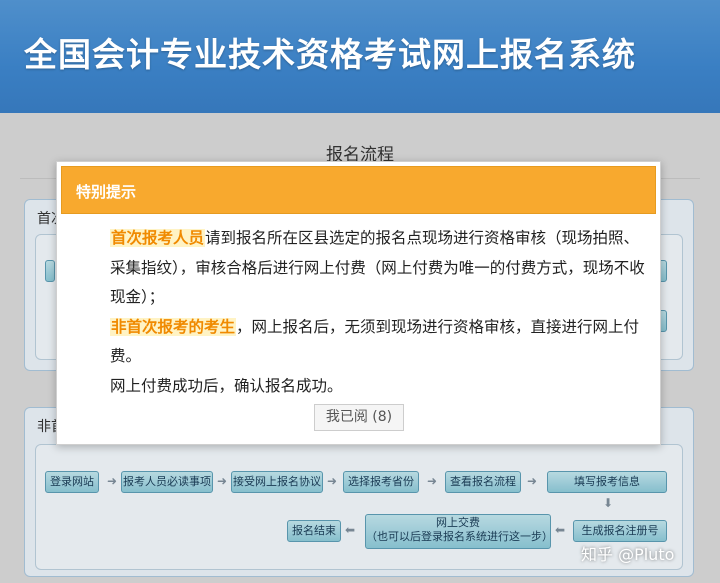 The image size is (720, 583). I want to click on dialog-header: 特别提示, so click(358, 190).